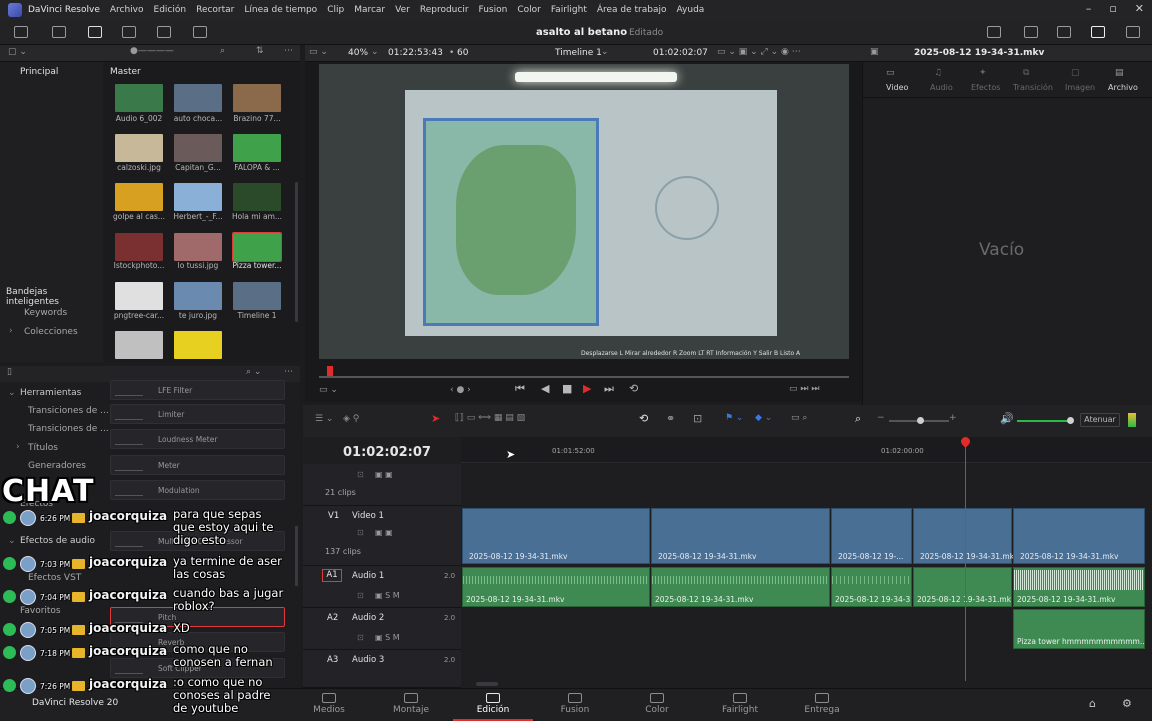  What do you see at coordinates (330, 371) in the screenshot?
I see `scrubber-playhead` at bounding box center [330, 371].